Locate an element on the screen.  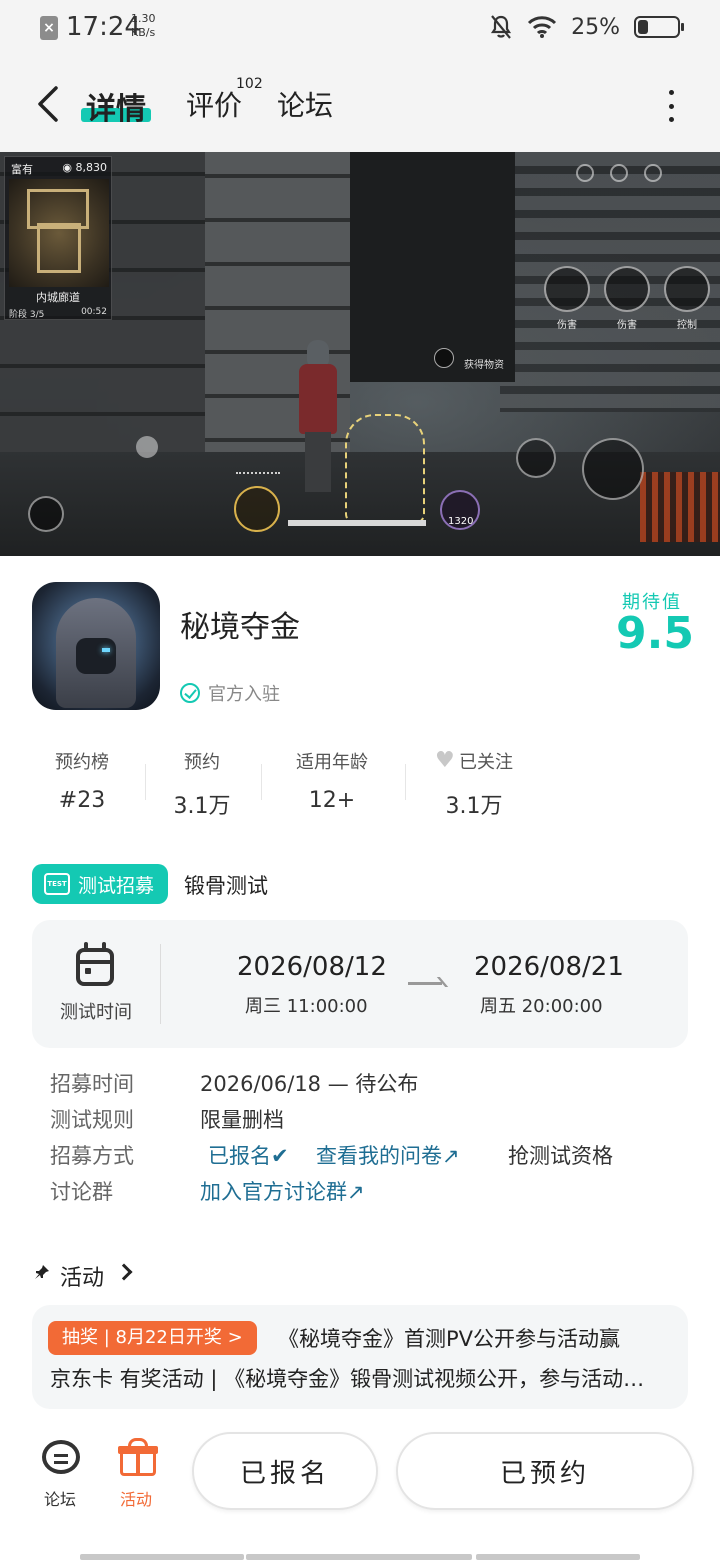
lottery-badge: 抽奖 | 8月22日开奖 > is located at coordinates (152, 1338).